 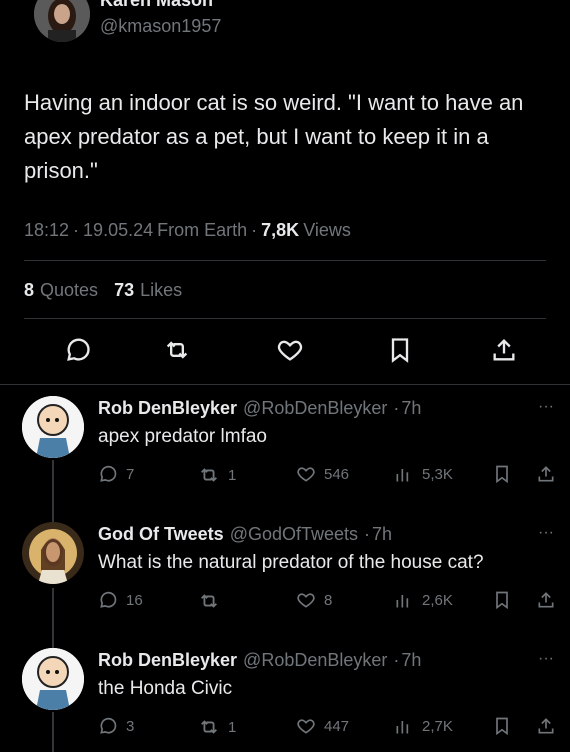 I want to click on tweet-stats: 8 Quotes 73 Likes, so click(x=103, y=290).